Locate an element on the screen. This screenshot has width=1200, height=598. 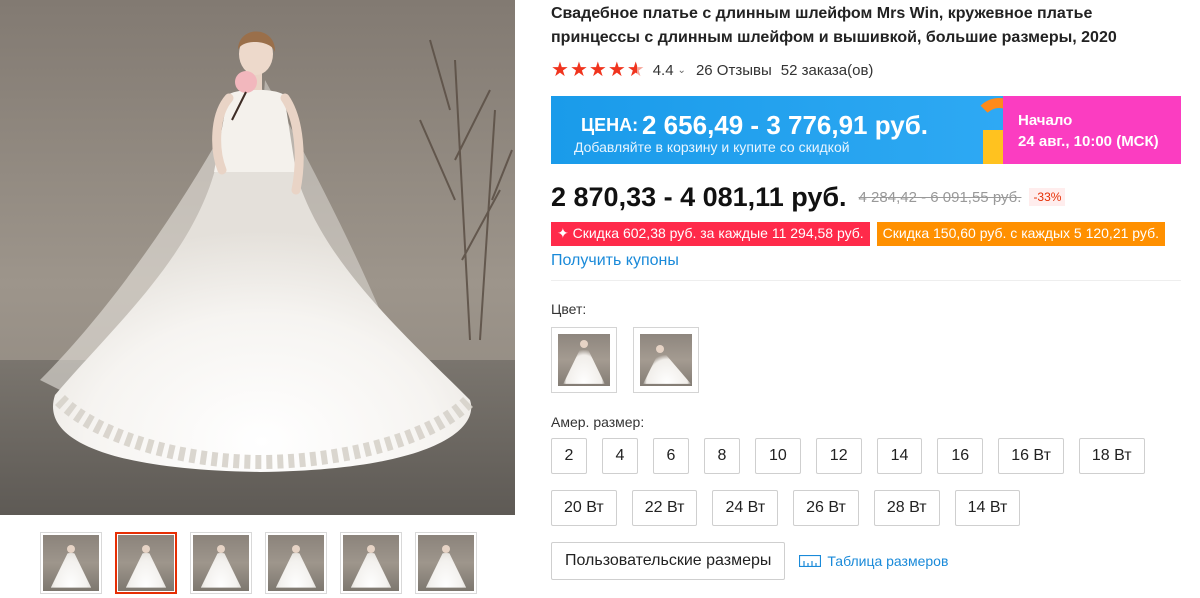
divider is located at coordinates (866, 280).